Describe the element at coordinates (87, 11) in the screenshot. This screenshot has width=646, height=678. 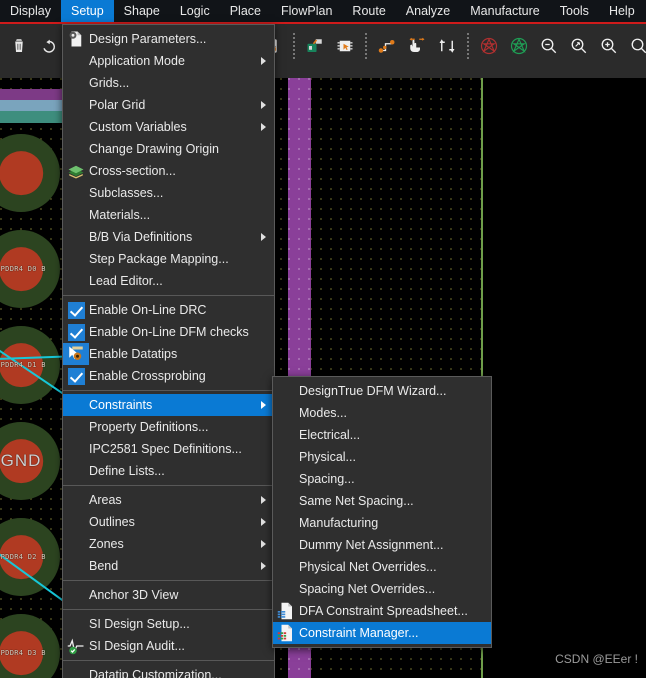
I see `menubar-item-setup: Setup` at that location.